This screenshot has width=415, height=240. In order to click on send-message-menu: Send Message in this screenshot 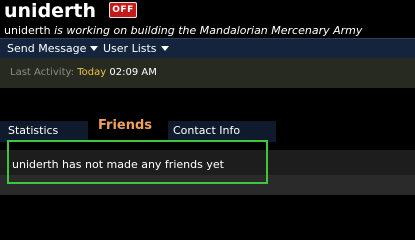, I will do `click(53, 48)`.